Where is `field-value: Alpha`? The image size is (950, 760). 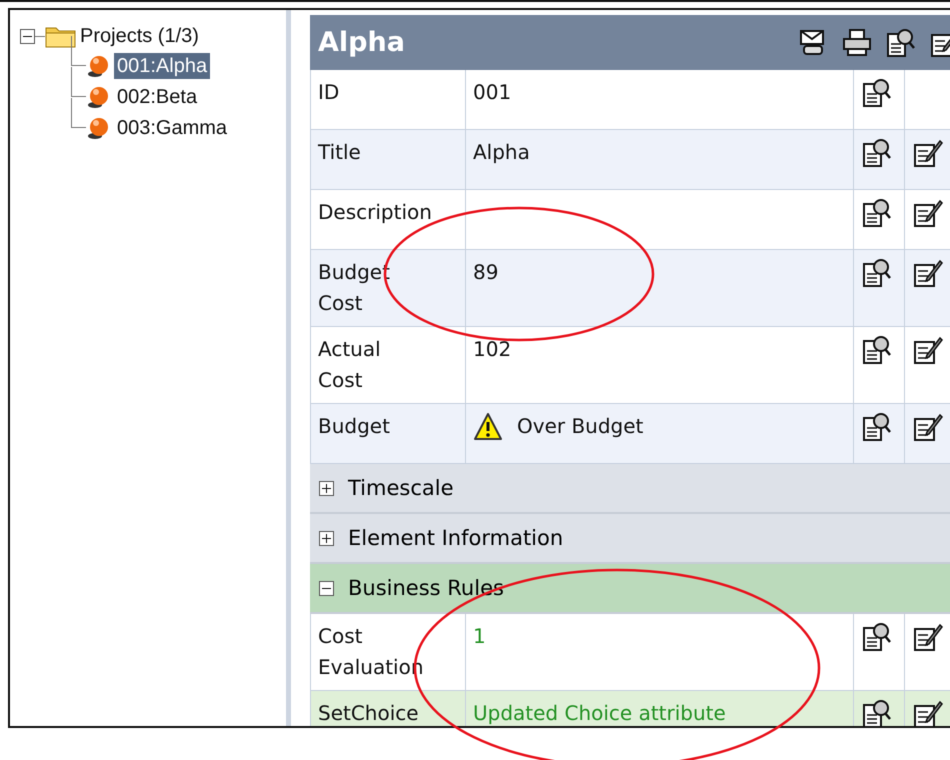
field-value: Alpha is located at coordinates (501, 152).